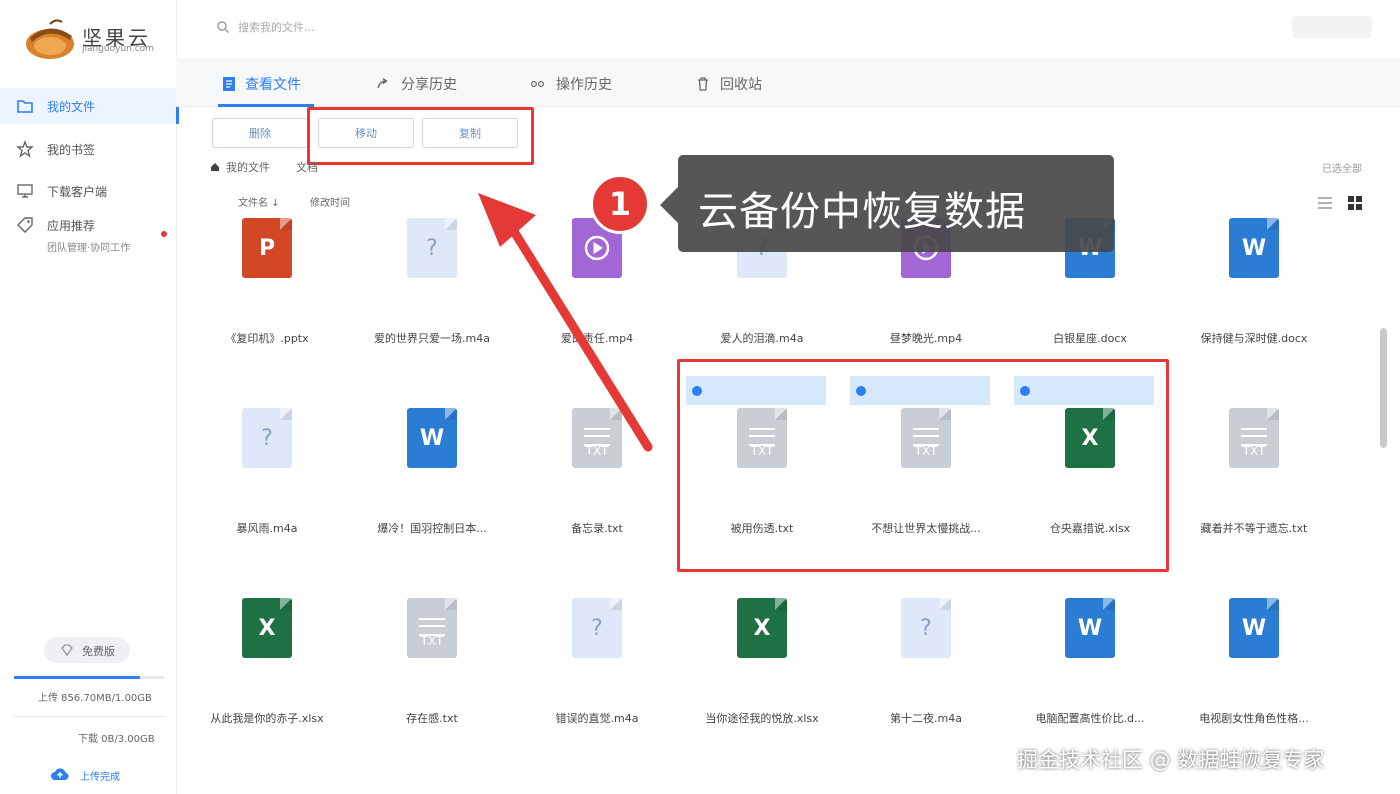  What do you see at coordinates (223, 27) in the screenshot?
I see `search-icon` at bounding box center [223, 27].